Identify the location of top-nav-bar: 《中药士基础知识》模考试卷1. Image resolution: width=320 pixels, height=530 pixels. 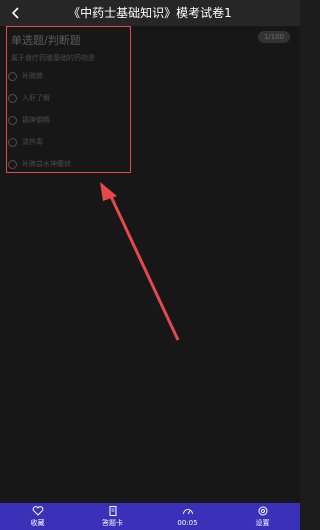
(150, 13).